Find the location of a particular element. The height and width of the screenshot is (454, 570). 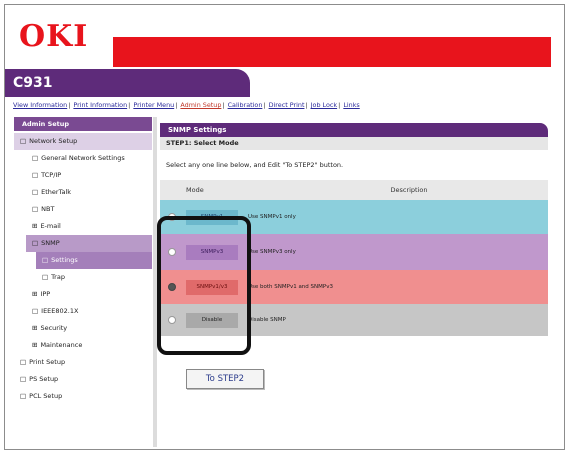

sidebar-header: Admin Setup is located at coordinates (83, 124).